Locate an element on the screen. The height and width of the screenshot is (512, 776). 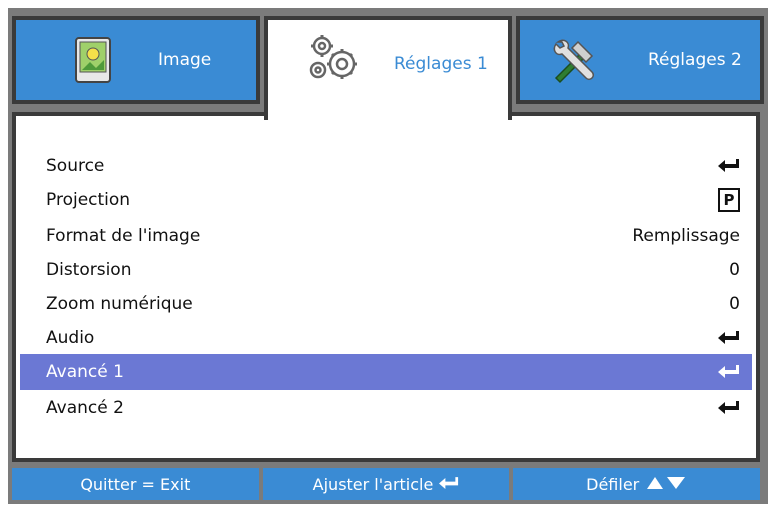
menu-item-projection: Projection P is located at coordinates (386, 200).